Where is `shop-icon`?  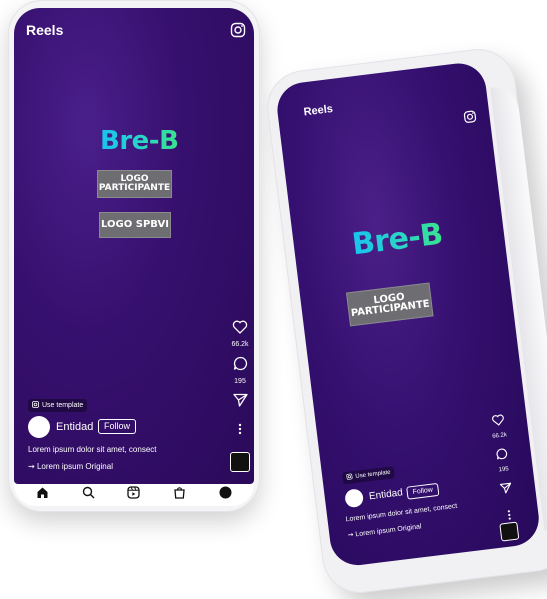
shop-icon is located at coordinates (179, 495).